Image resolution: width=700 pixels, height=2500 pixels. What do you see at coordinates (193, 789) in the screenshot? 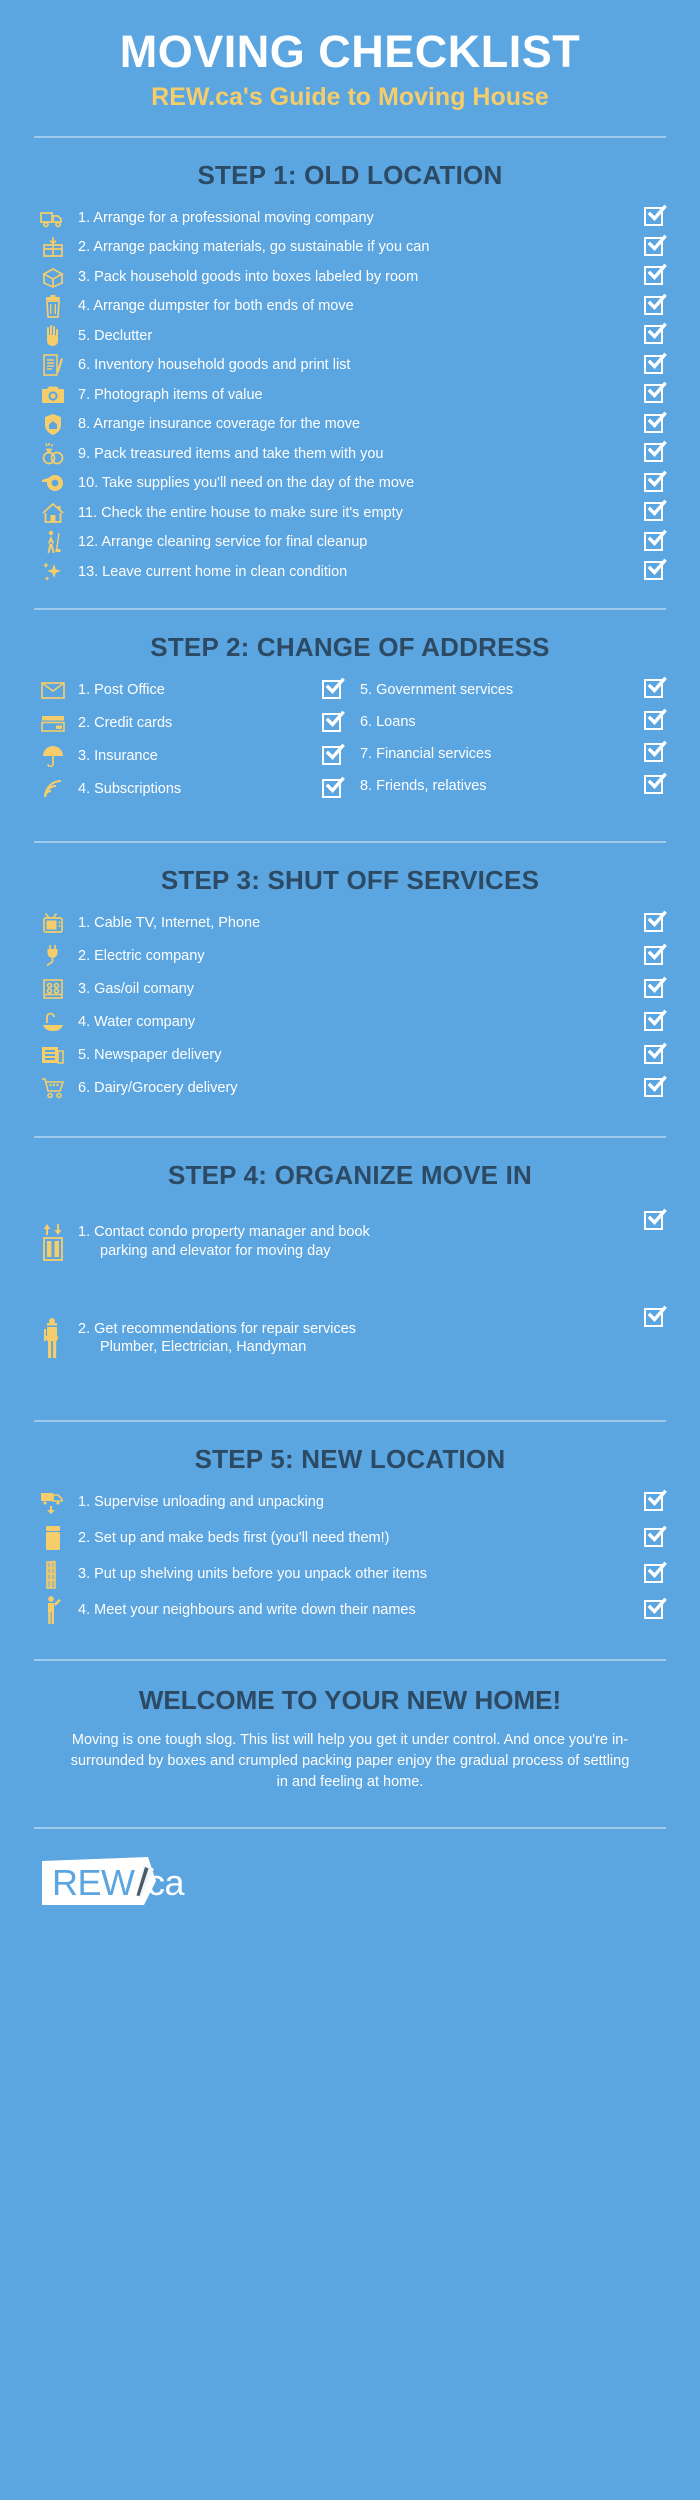
I see `list-item: 4. Subscriptions` at bounding box center [193, 789].